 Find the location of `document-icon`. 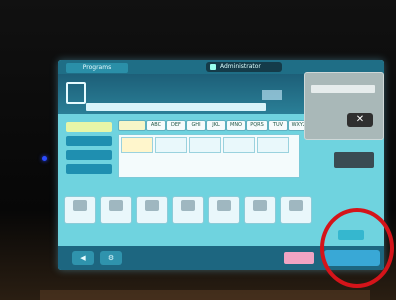

document-icon is located at coordinates (76, 93).